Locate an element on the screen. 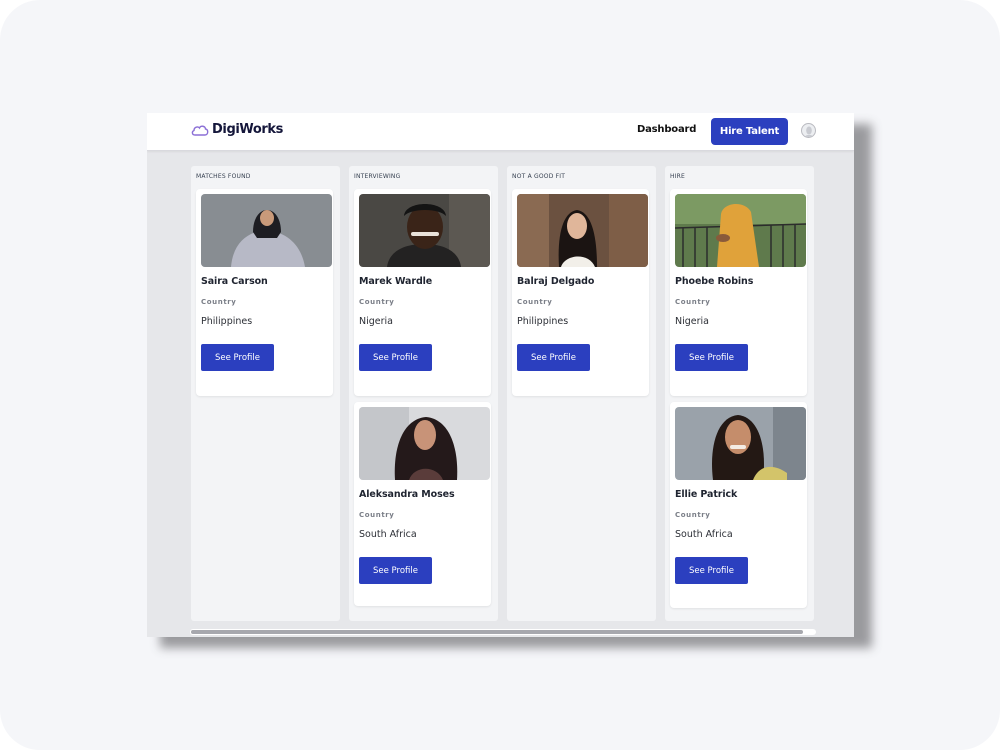  hire-talent-button: Hire Talent is located at coordinates (749, 131).